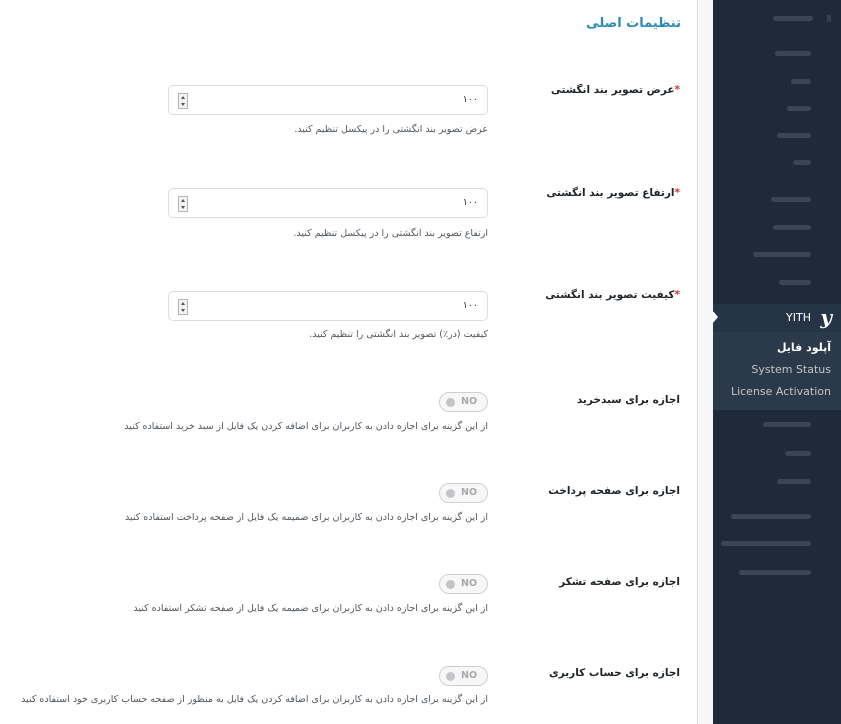 This screenshot has height=724, width=841. What do you see at coordinates (715, 317) in the screenshot?
I see `active-menu-notch` at bounding box center [715, 317].